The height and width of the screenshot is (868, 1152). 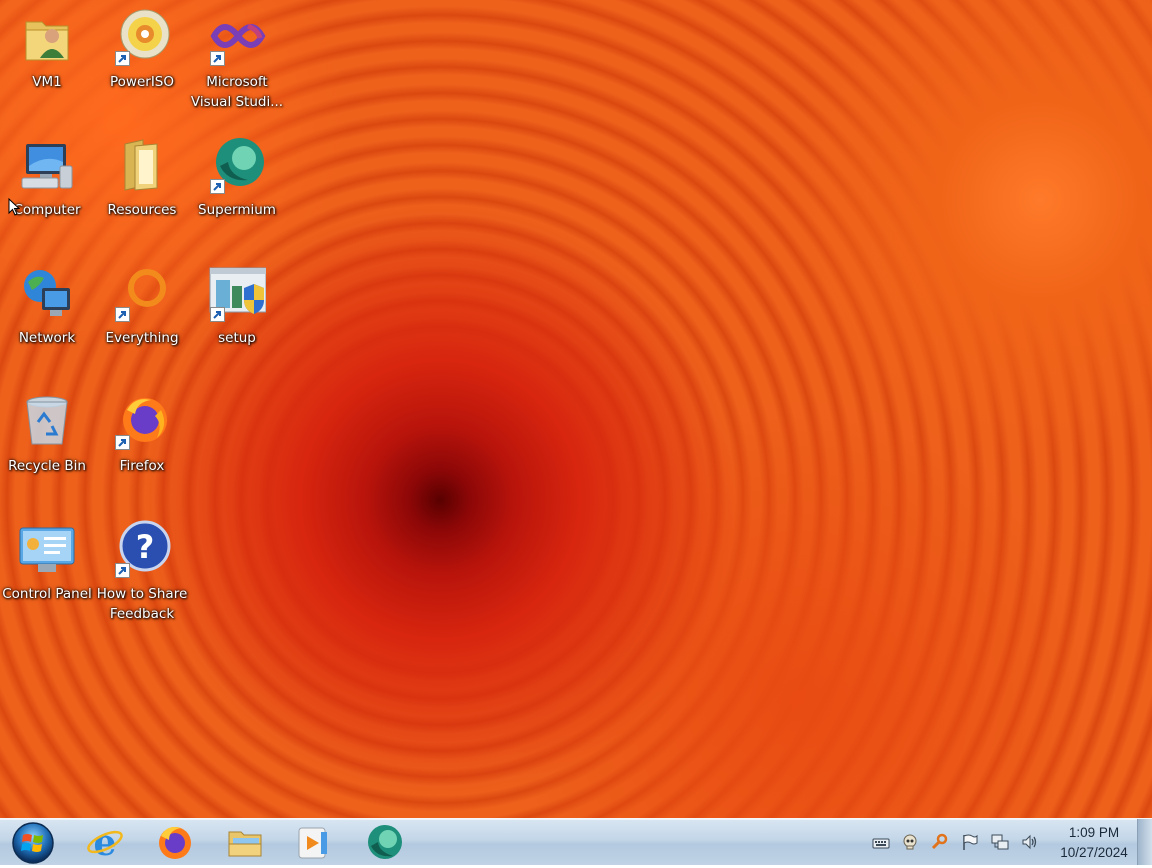 I want to click on help-icon: ?, so click(x=142, y=549).